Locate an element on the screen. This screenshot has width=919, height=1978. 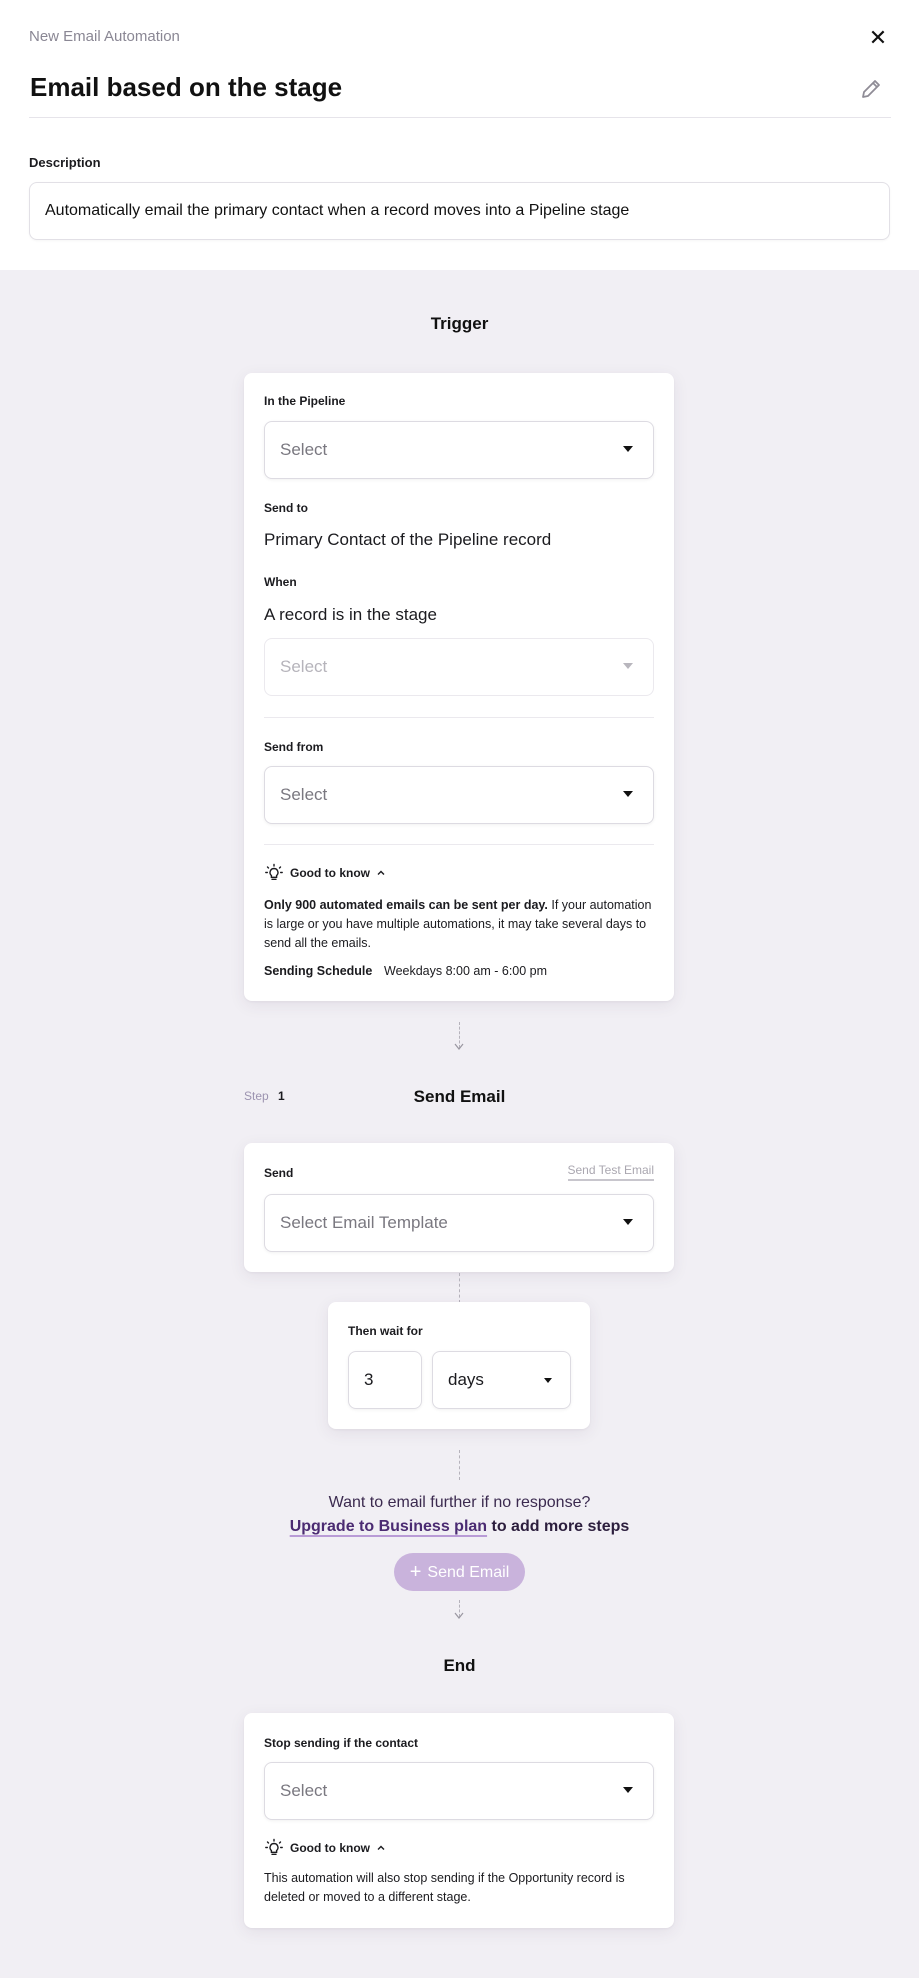
stage-select: Select is located at coordinates (459, 667).